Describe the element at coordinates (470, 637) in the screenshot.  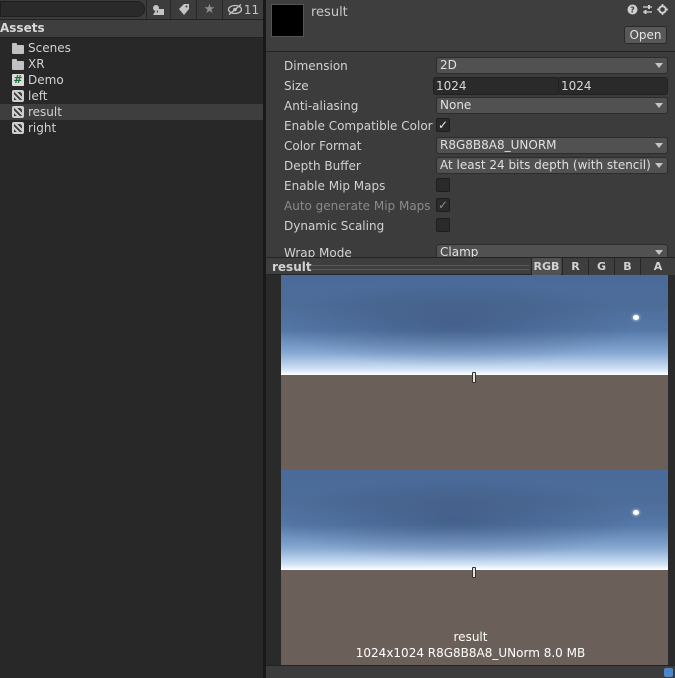
I see `preview-asset-name: result` at that location.